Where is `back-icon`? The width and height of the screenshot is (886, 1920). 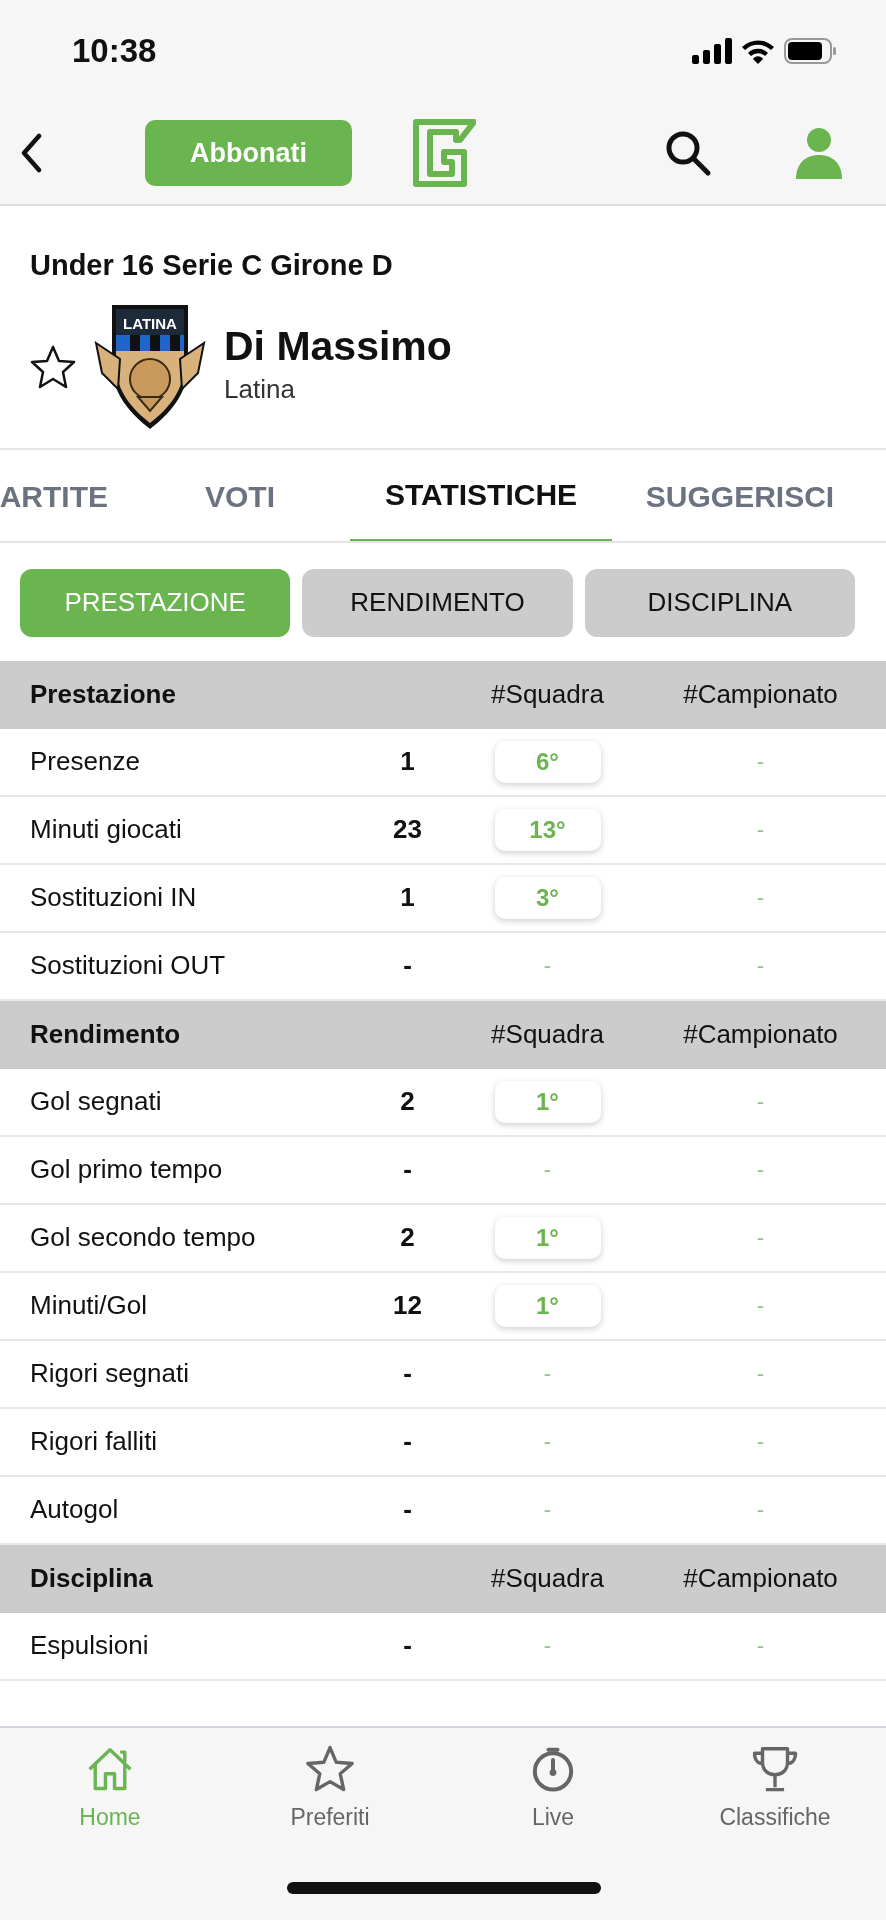 back-icon is located at coordinates (31, 153).